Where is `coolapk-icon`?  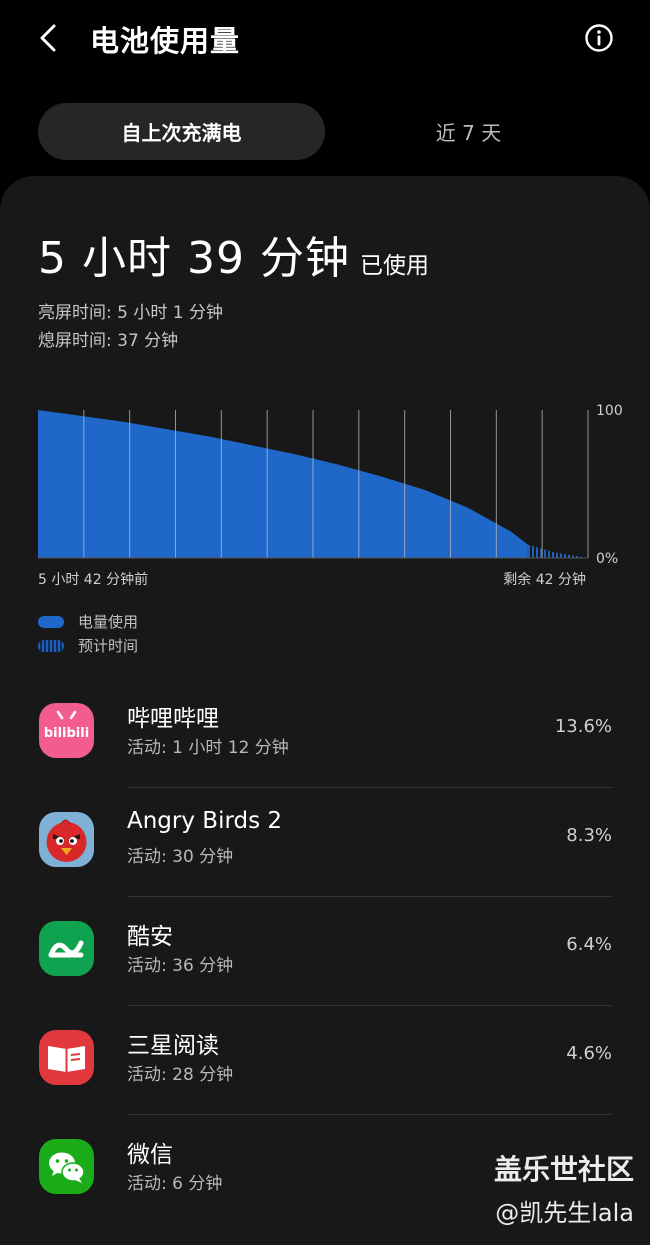 coolapk-icon is located at coordinates (66, 948).